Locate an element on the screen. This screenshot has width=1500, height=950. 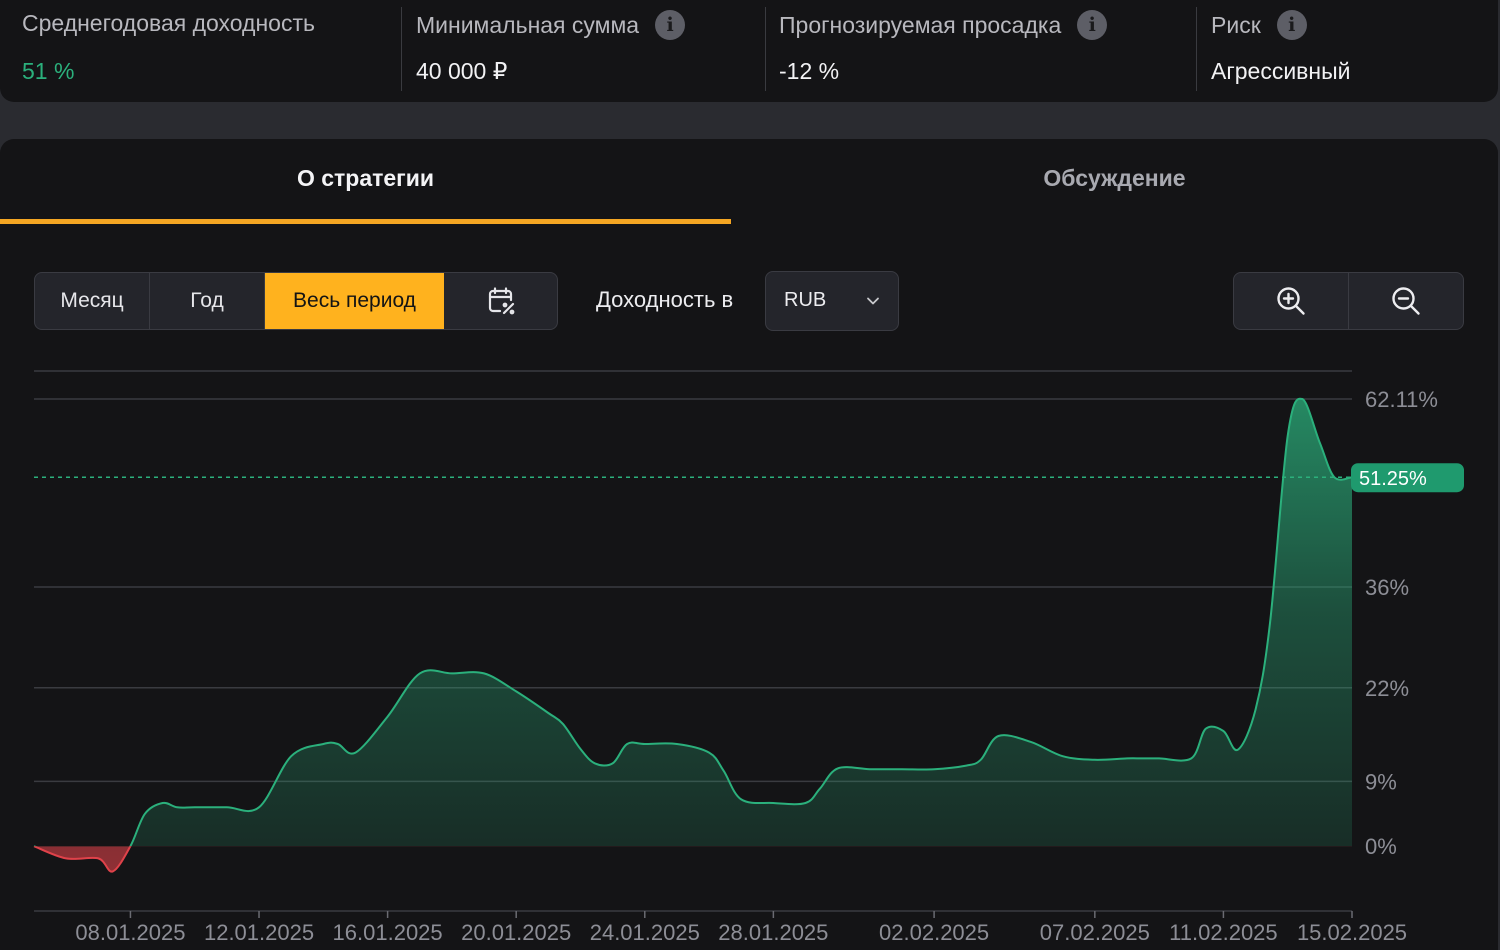
x-tick-label: 12.01.2025 is located at coordinates (259, 932).